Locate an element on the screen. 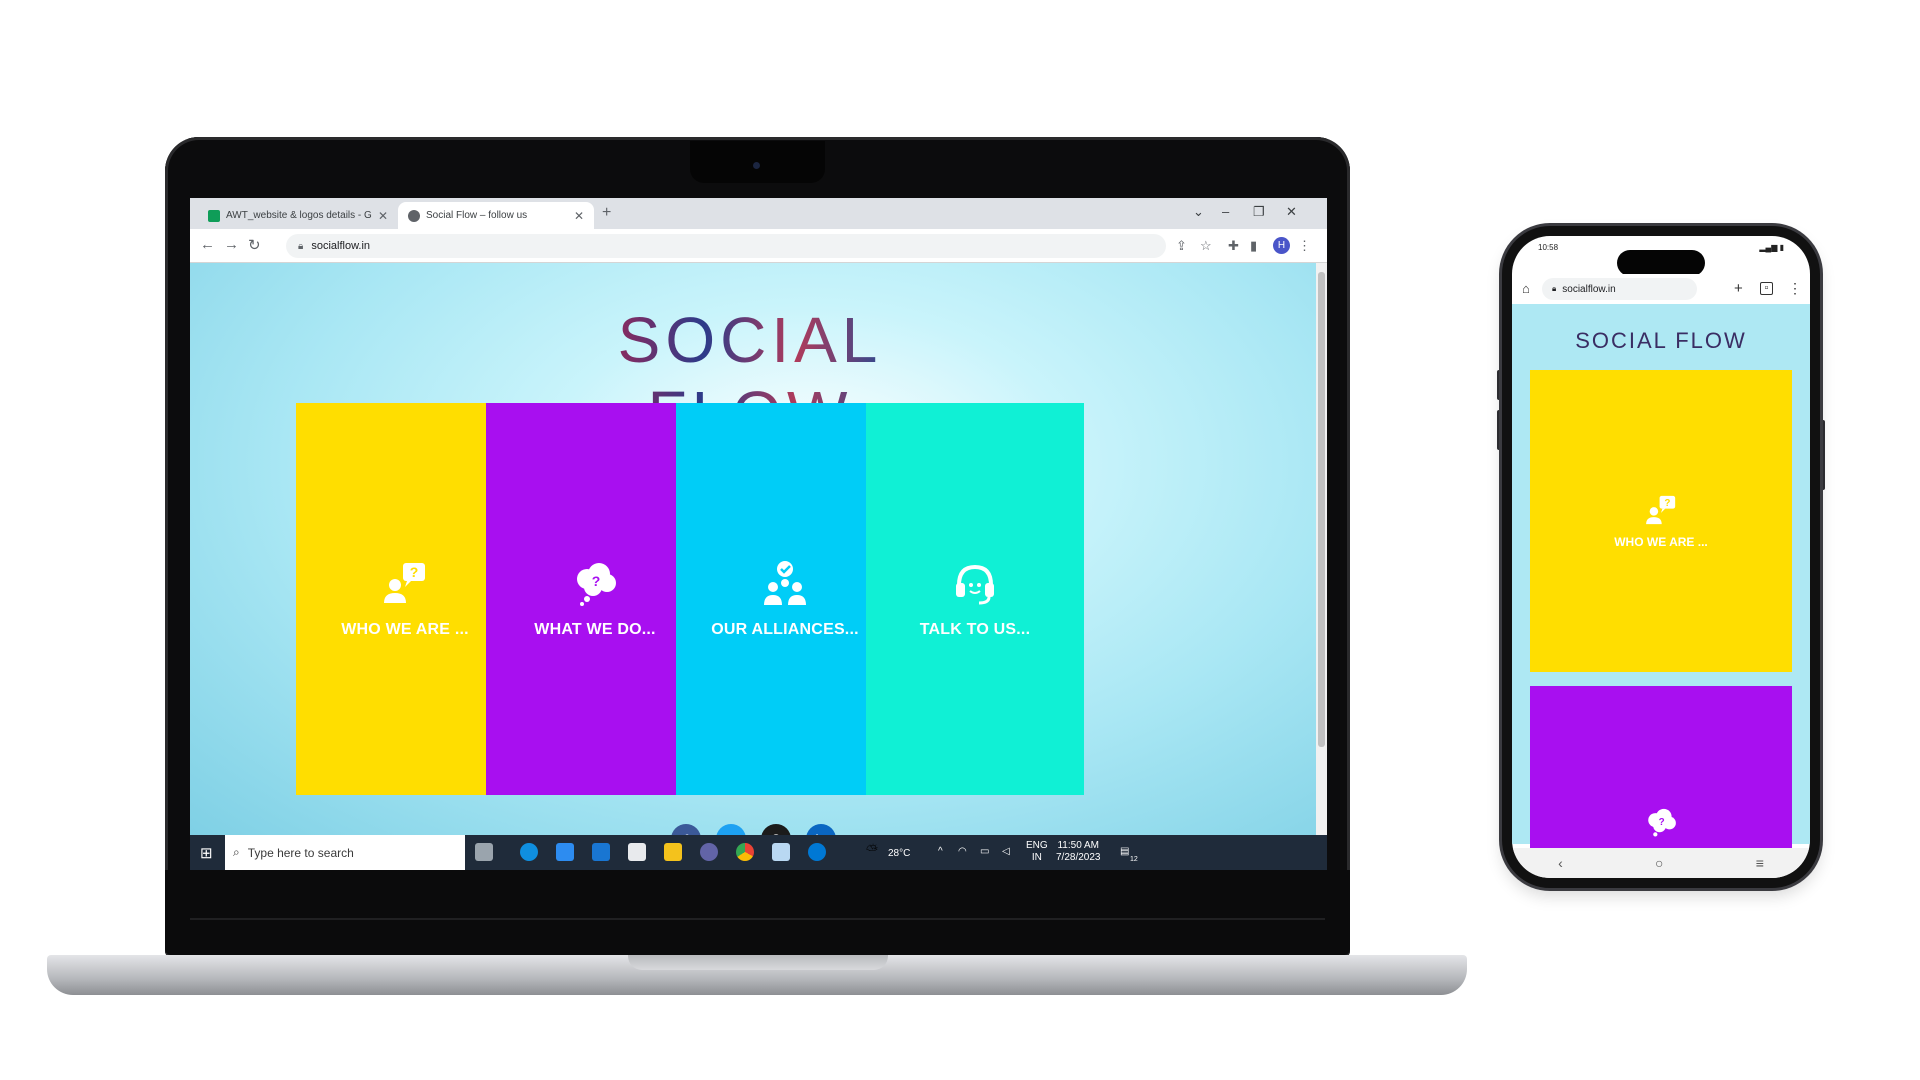  tray-chevron-icon: ^ is located at coordinates (940, 852).